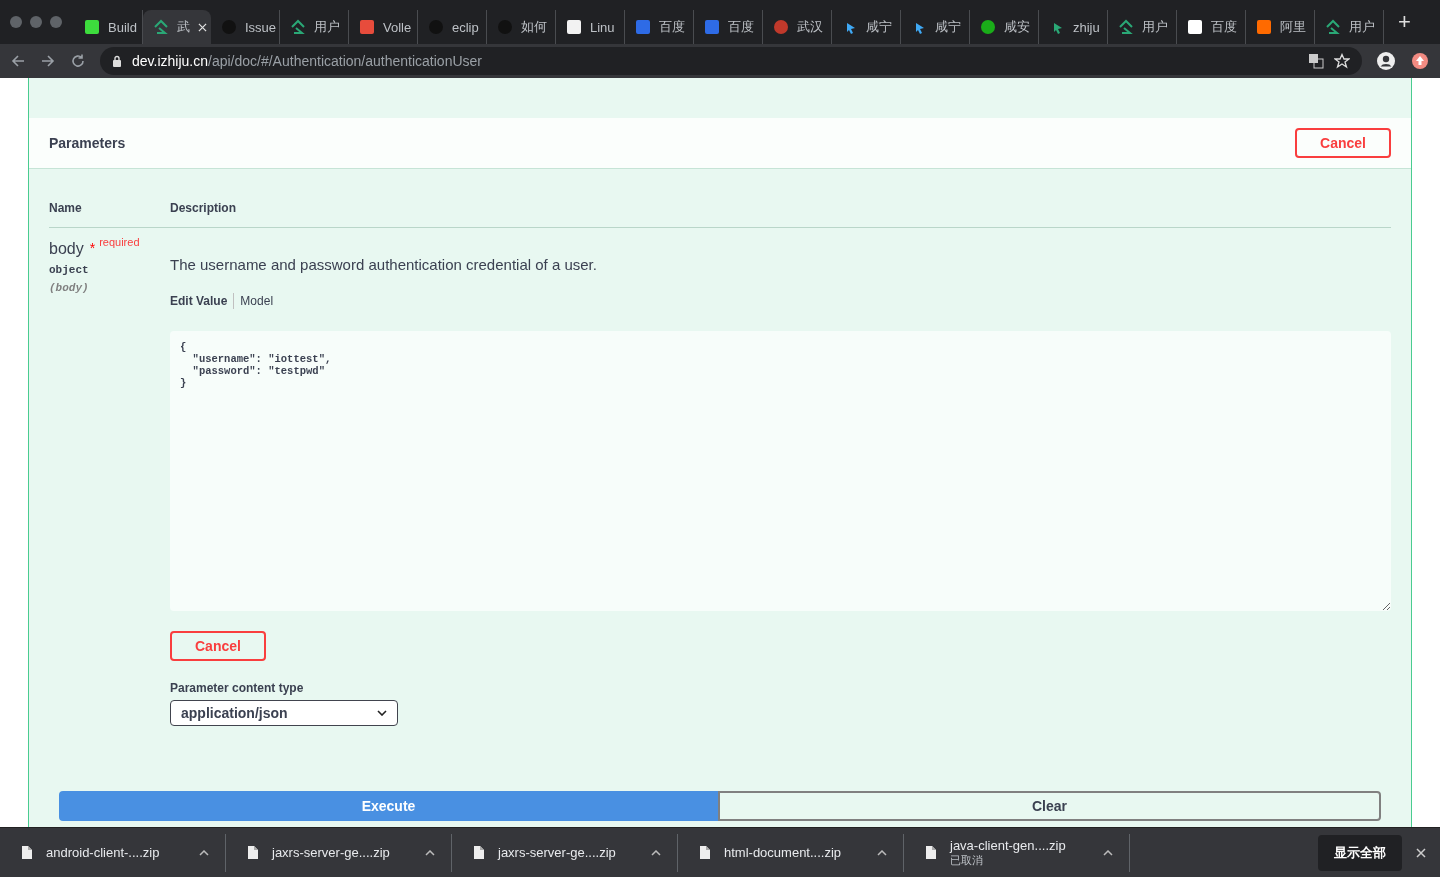  I want to click on download-filename: java-client-gen....zip, so click(1008, 845).